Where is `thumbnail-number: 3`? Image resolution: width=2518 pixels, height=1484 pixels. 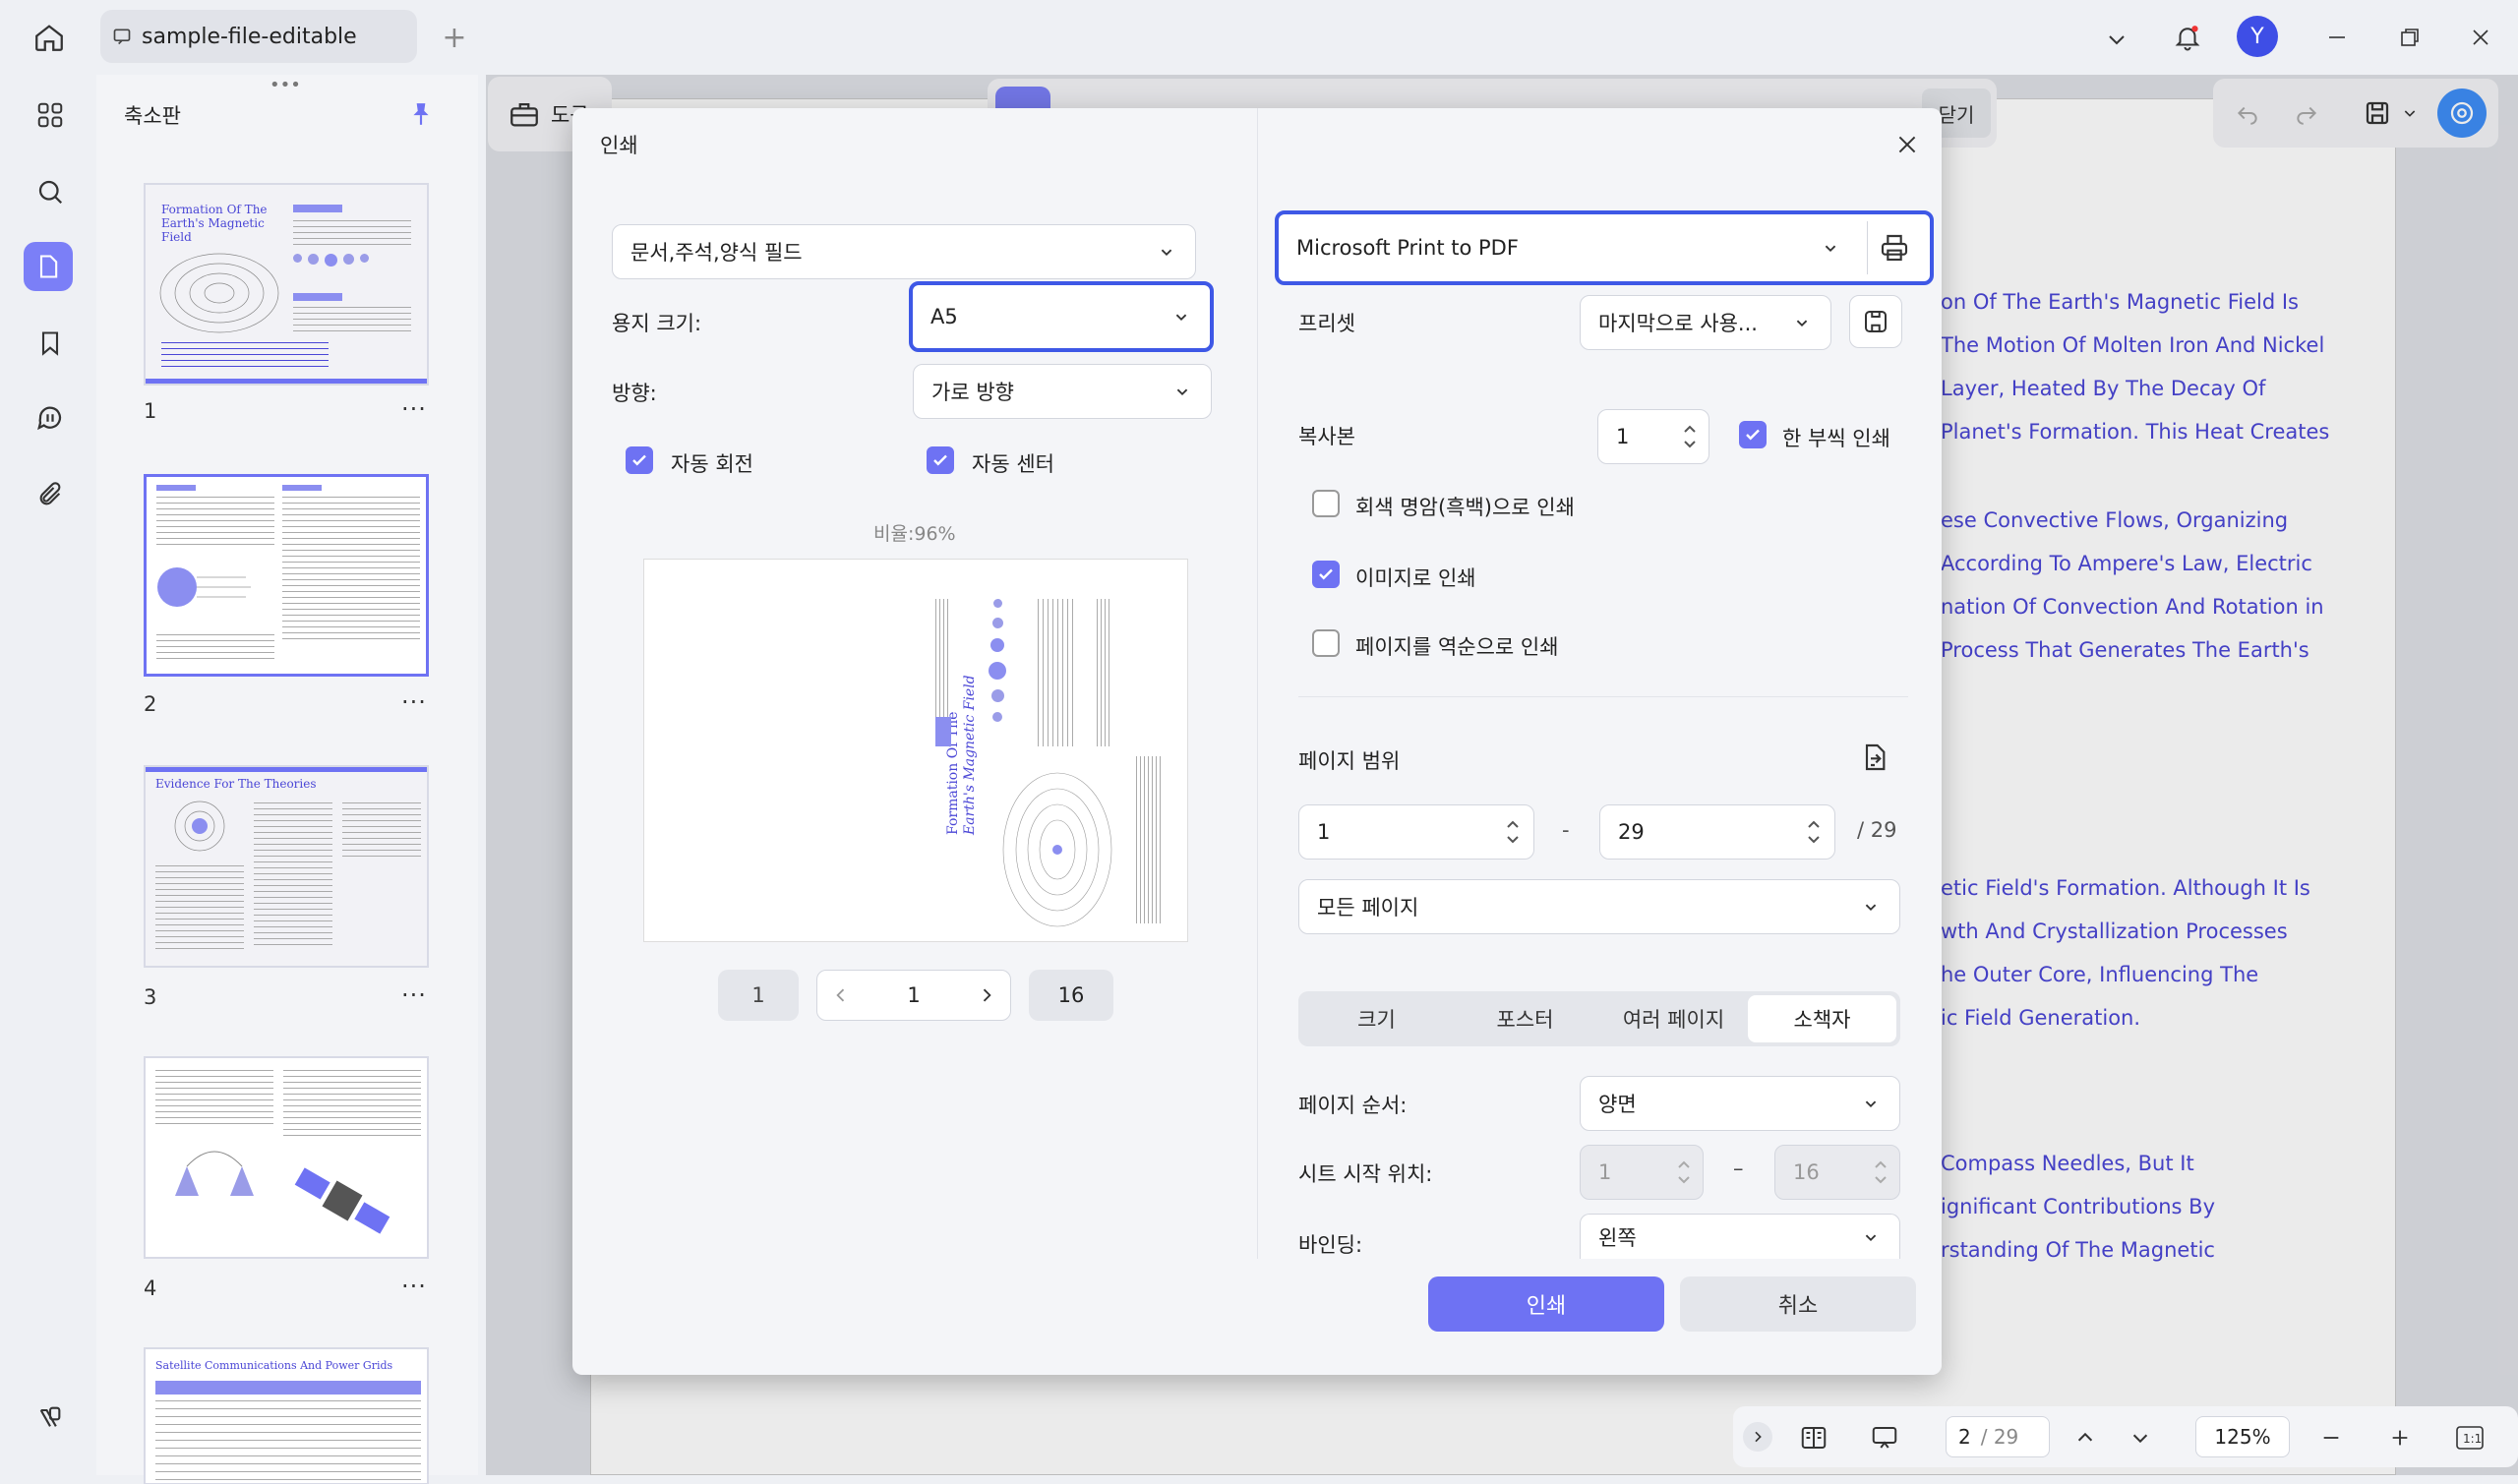
thumbnail-number: 3 is located at coordinates (150, 997).